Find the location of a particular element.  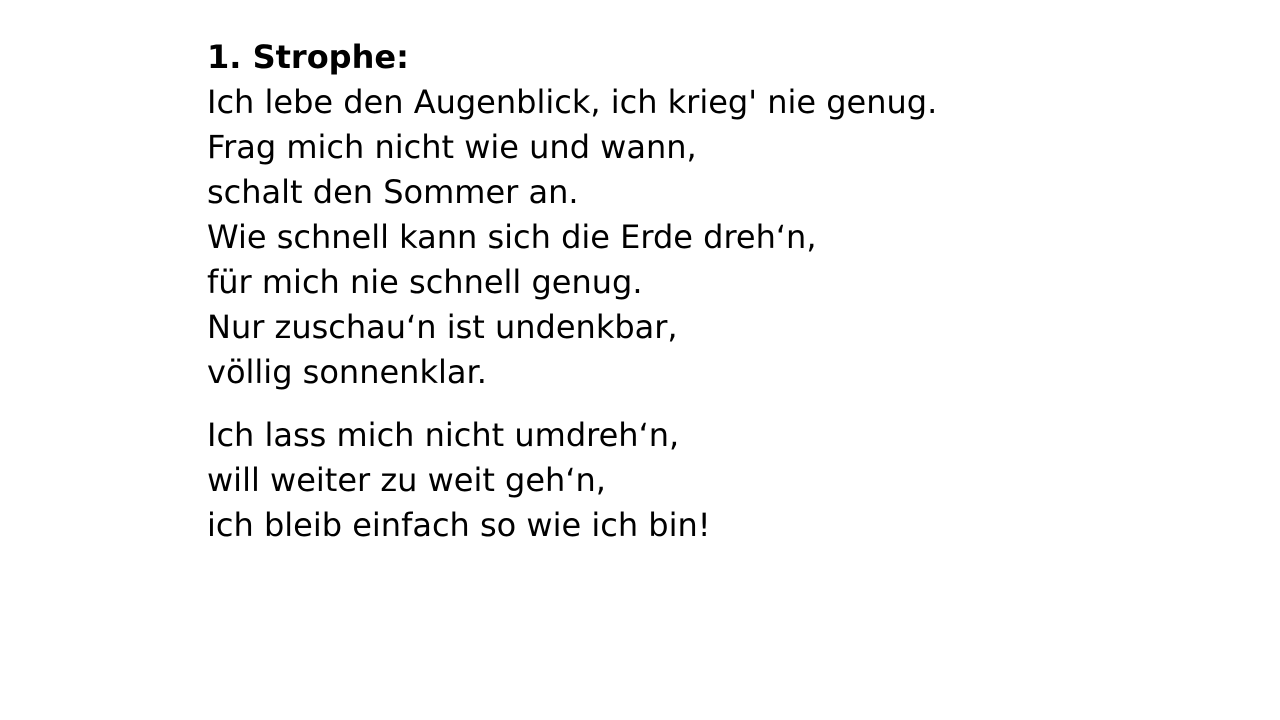

verse-line: völlig sonnenklar. is located at coordinates (347, 372).